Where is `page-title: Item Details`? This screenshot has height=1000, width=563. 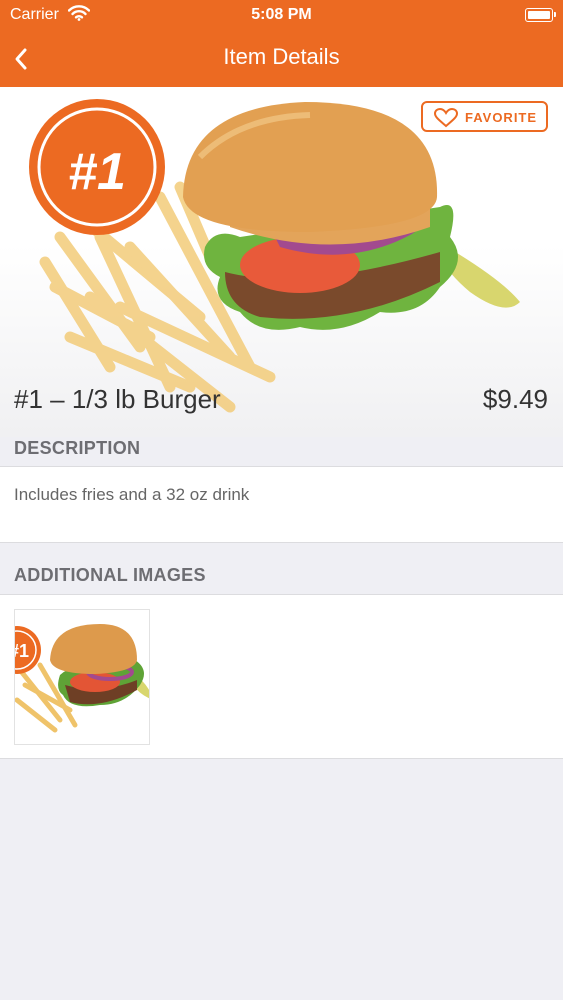
page-title: Item Details is located at coordinates (281, 56).